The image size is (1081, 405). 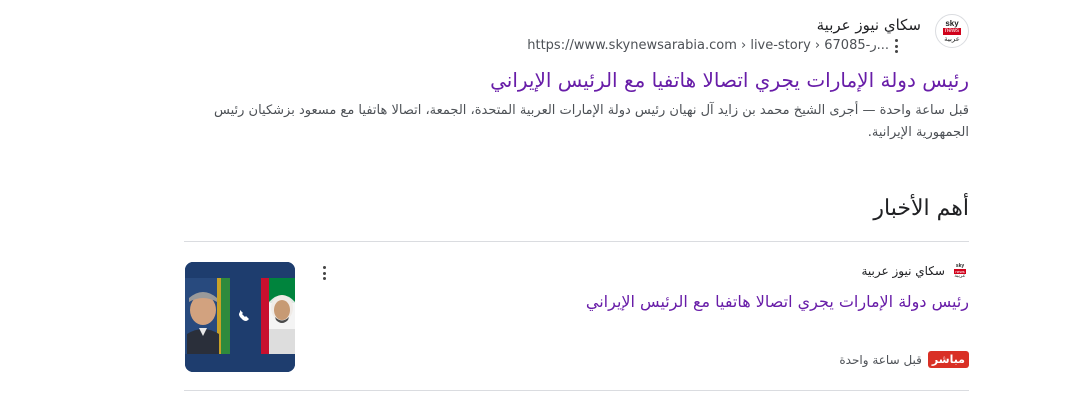 What do you see at coordinates (724, 25) in the screenshot?
I see `result-site-name: سكاي نيوز عربية` at bounding box center [724, 25].